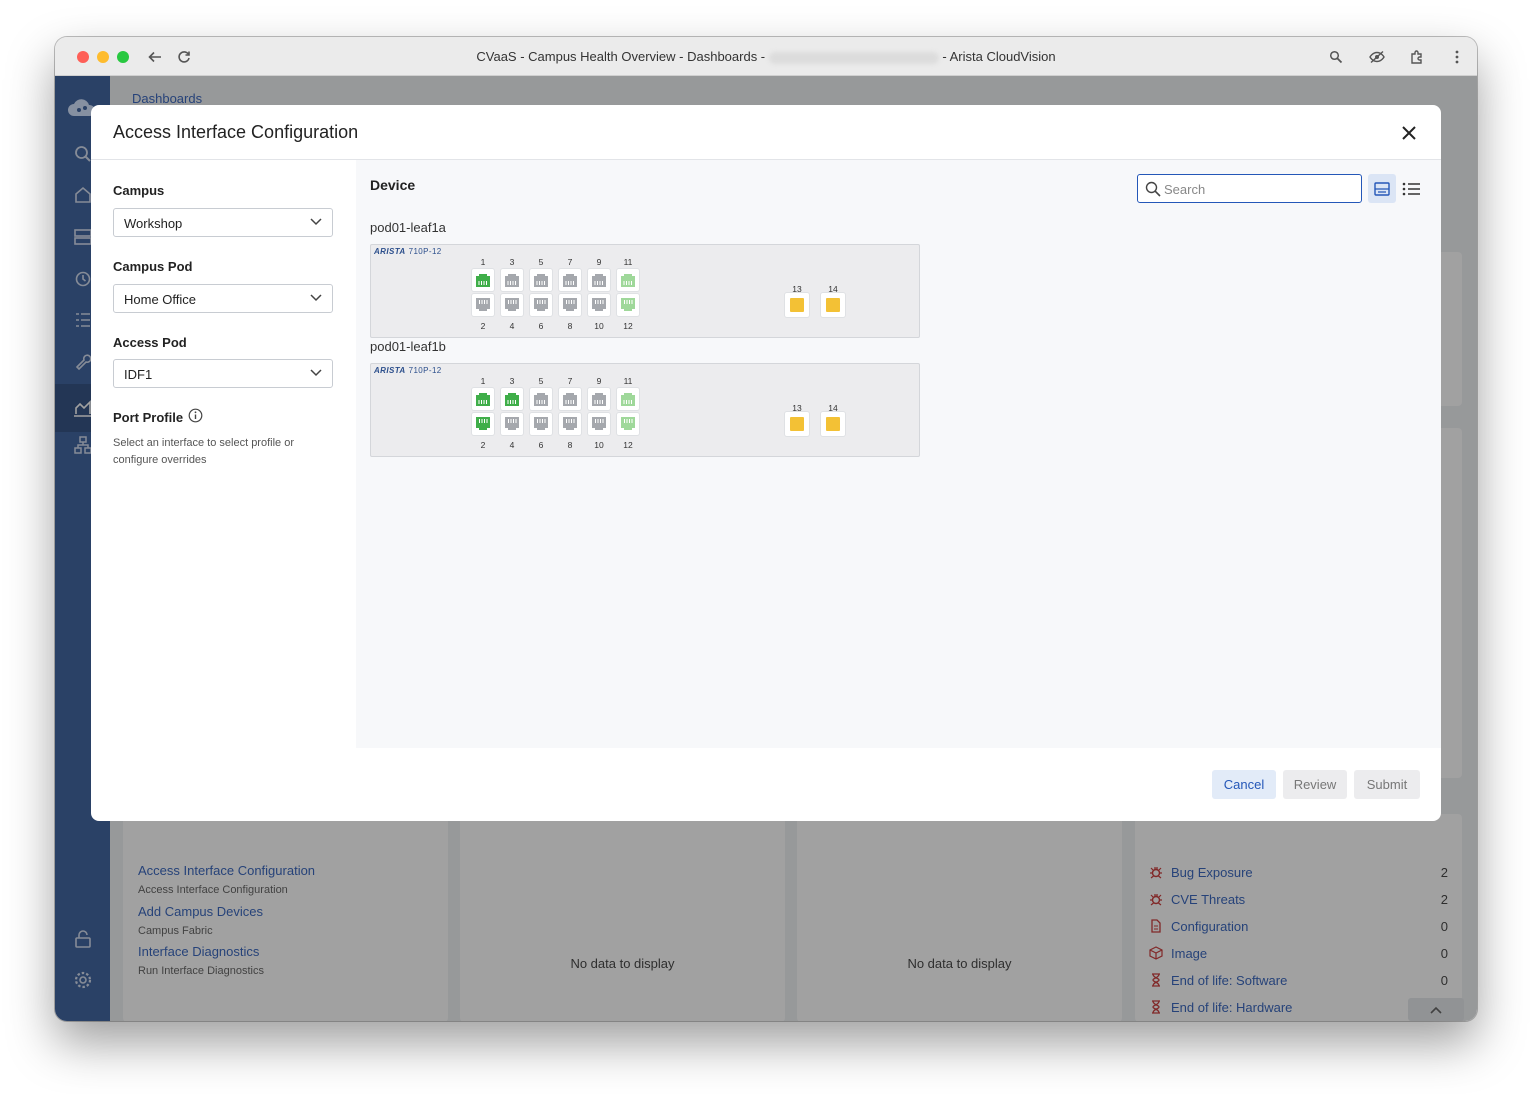 The height and width of the screenshot is (1094, 1532). Describe the element at coordinates (223, 373) in the screenshot. I see `access-pod-select: IDF1` at that location.